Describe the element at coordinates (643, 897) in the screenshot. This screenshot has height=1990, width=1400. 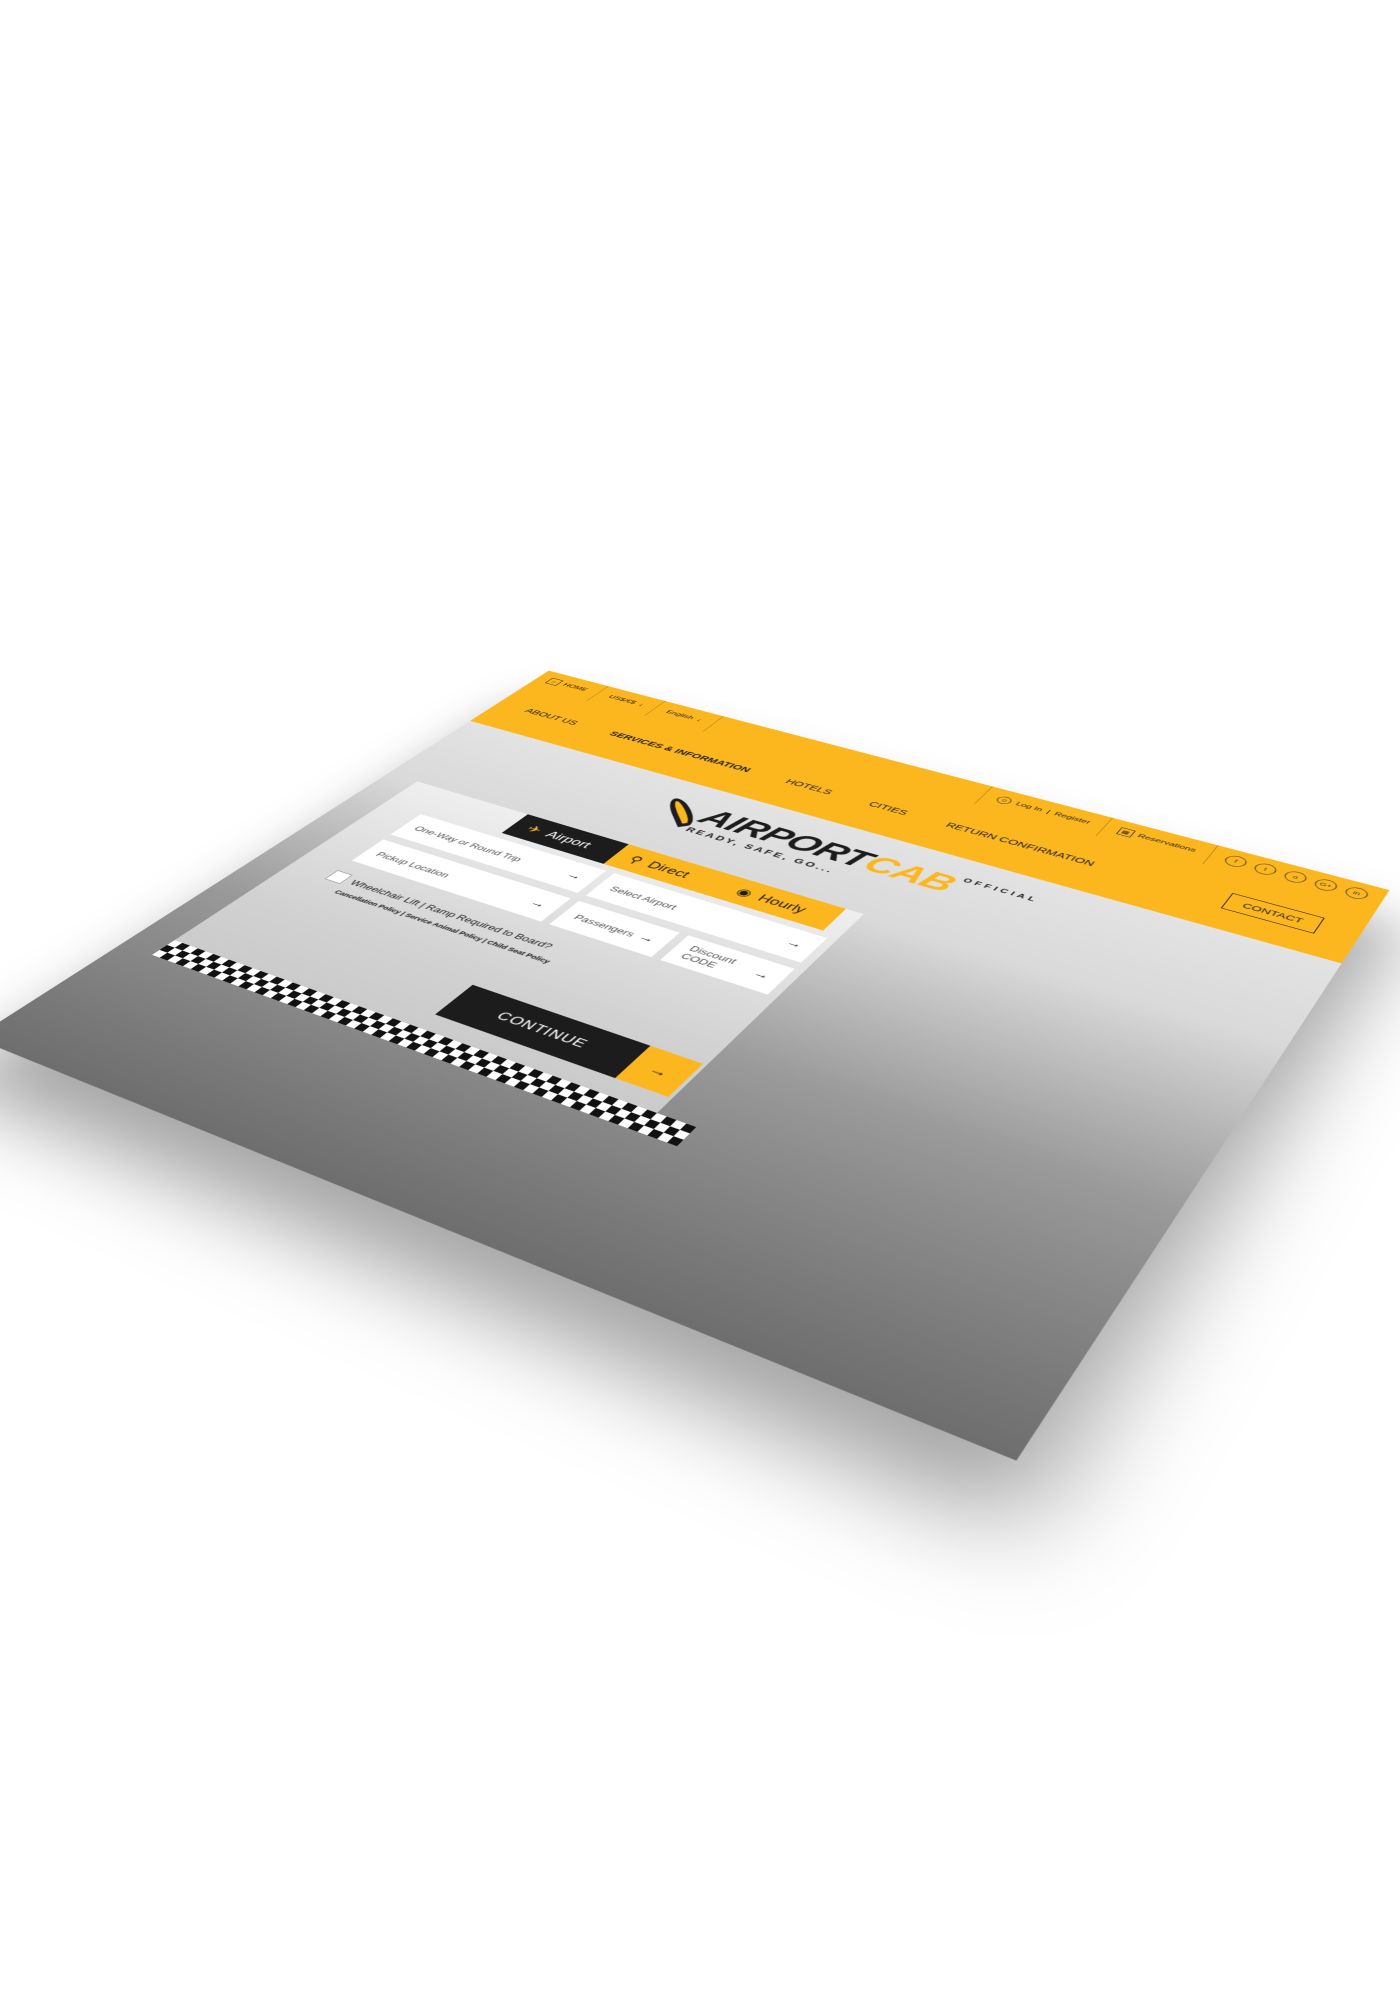
I see `airport-label: Select Airport` at that location.